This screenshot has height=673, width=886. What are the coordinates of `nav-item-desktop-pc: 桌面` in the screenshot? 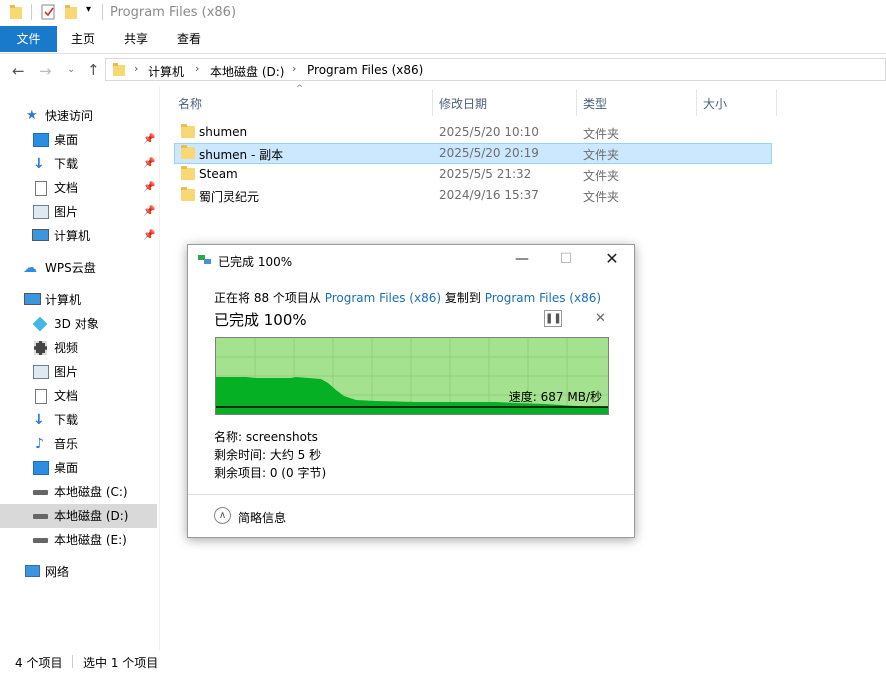 It's located at (78, 468).